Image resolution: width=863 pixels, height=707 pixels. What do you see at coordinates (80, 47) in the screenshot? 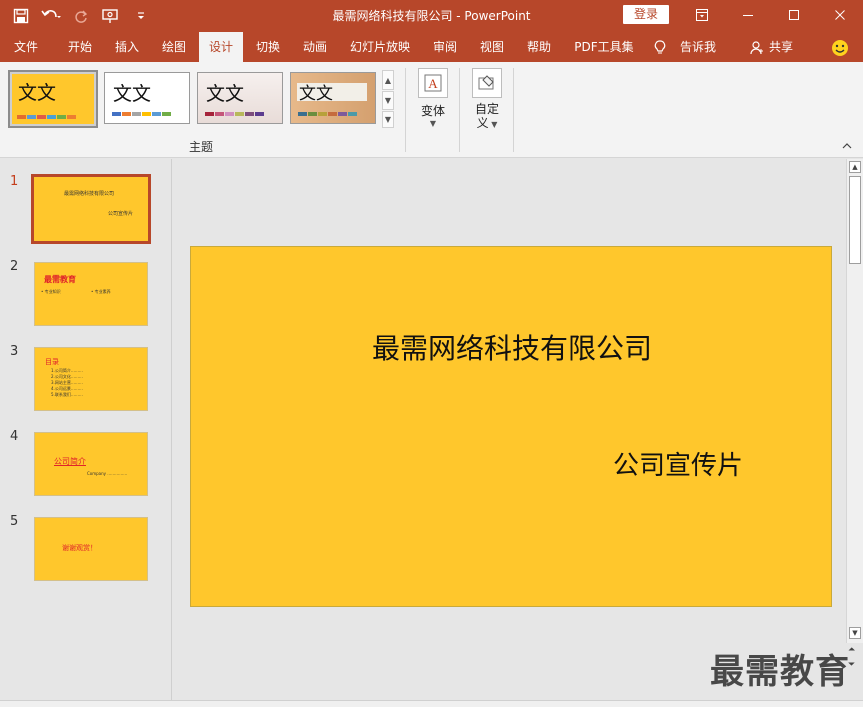
I see `tab-home: 开始` at bounding box center [80, 47].